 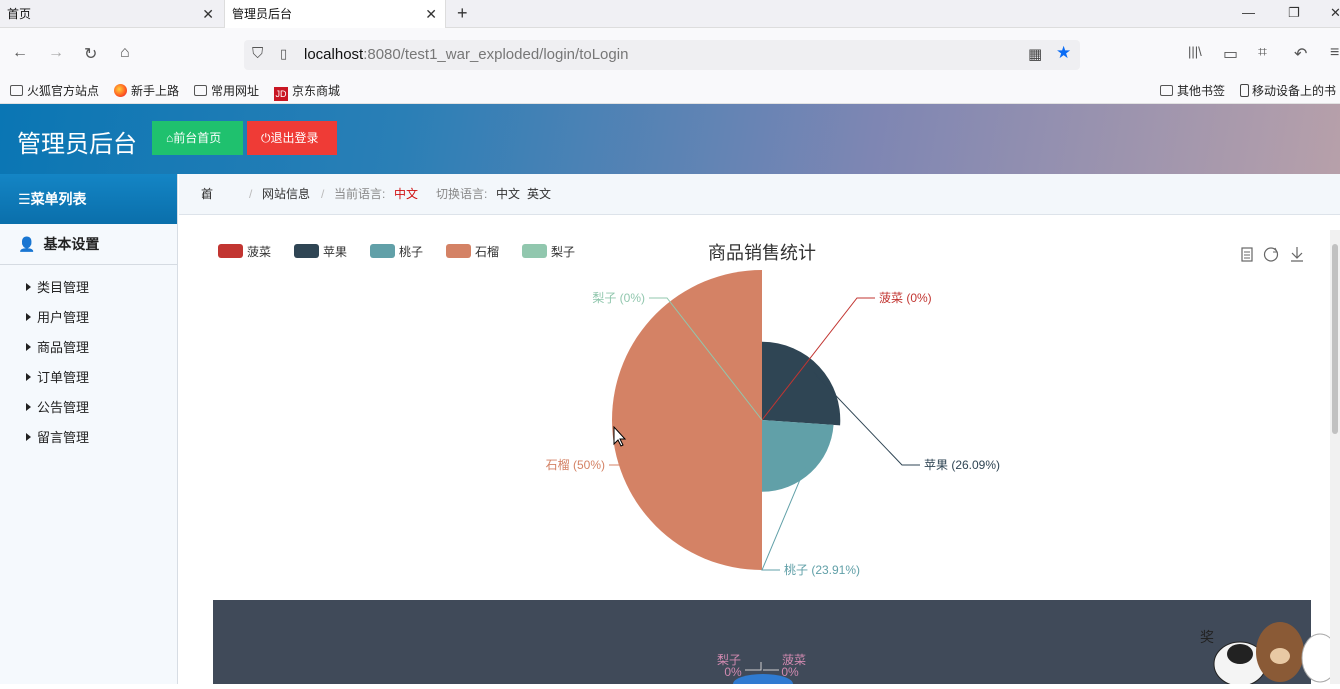 I want to click on menu-icon: ≡, so click(x=1334, y=53).